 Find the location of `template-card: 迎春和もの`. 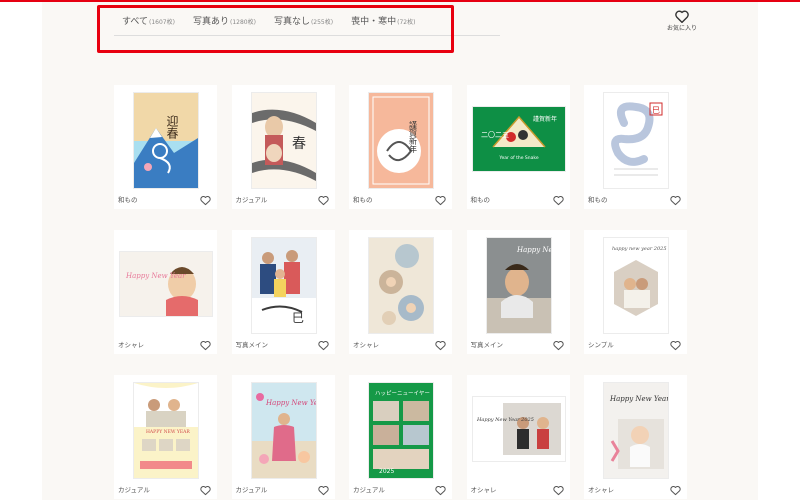

template-card: 迎春和もの is located at coordinates (165, 147).